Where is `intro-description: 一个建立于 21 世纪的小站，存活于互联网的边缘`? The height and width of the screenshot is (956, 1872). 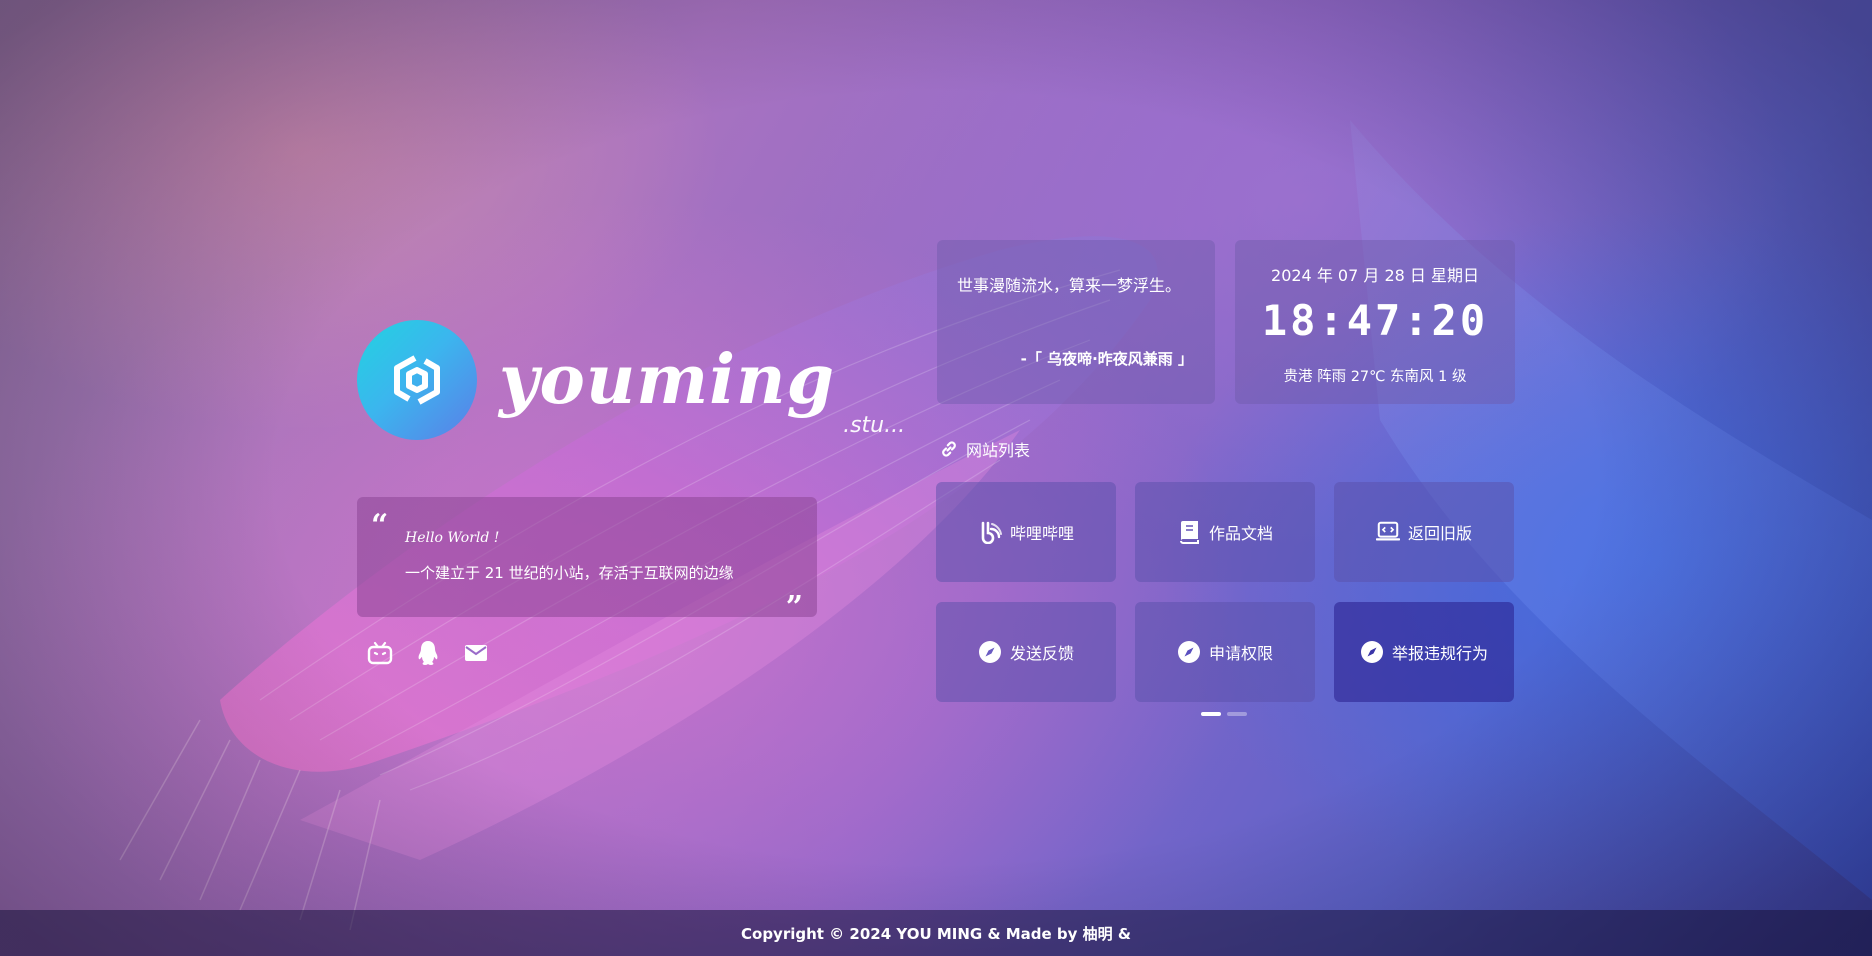
intro-description: 一个建立于 21 世纪的小站，存活于互联网的边缘 is located at coordinates (569, 573).